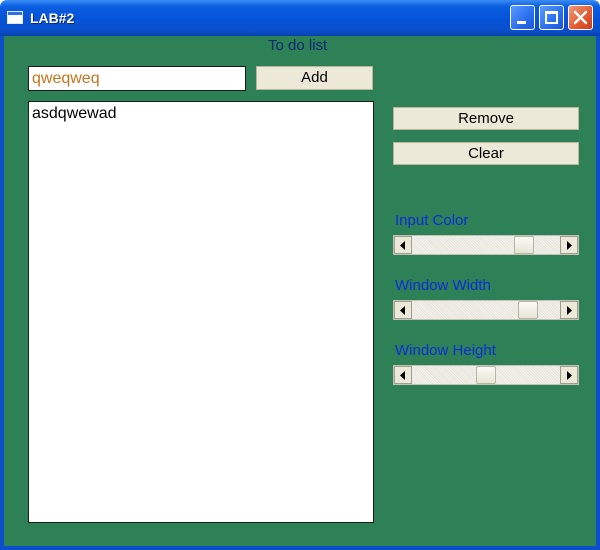 Image resolution: width=600 pixels, height=550 pixels. I want to click on page-title: To do list, so click(298, 45).